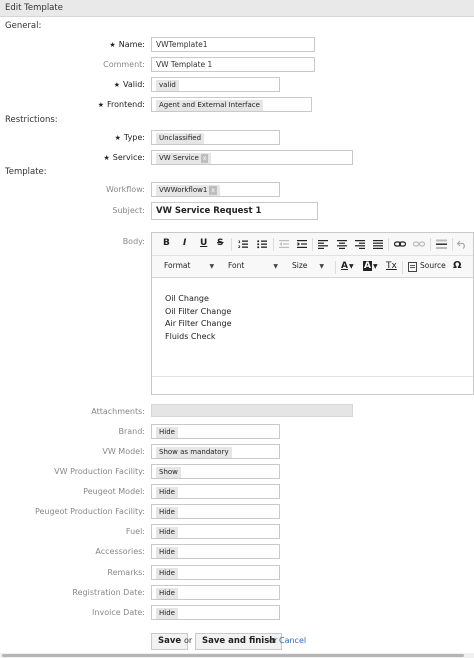 This screenshot has height=658, width=474. Describe the element at coordinates (198, 323) in the screenshot. I see `content-line: Air Filter Change` at that location.